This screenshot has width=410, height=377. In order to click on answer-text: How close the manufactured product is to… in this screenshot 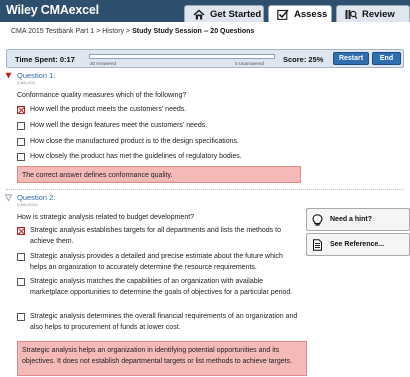, I will do `click(134, 141)`.